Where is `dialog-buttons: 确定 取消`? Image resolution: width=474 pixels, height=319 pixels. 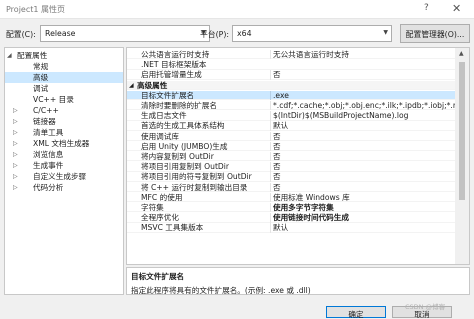 dialog-buttons: 确定 取消 is located at coordinates (237, 308).